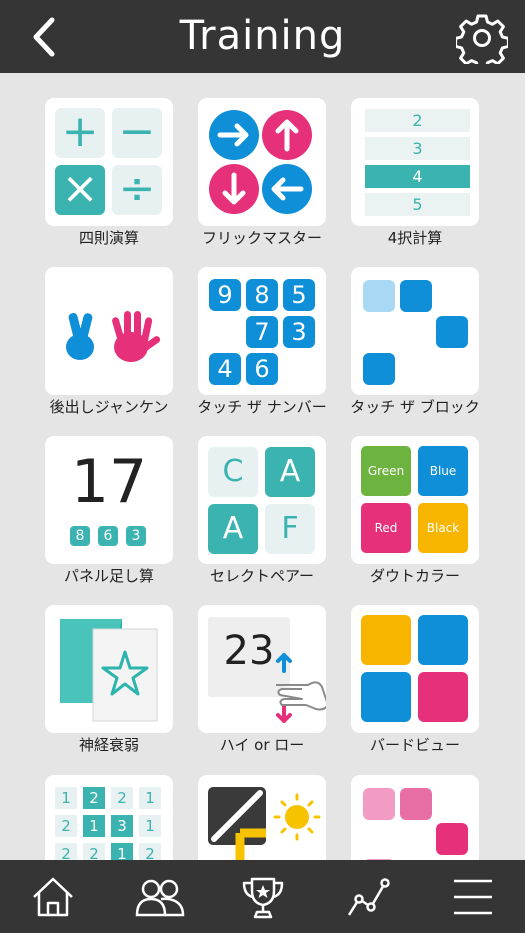  I want to click on tile-flick-master, so click(262, 162).